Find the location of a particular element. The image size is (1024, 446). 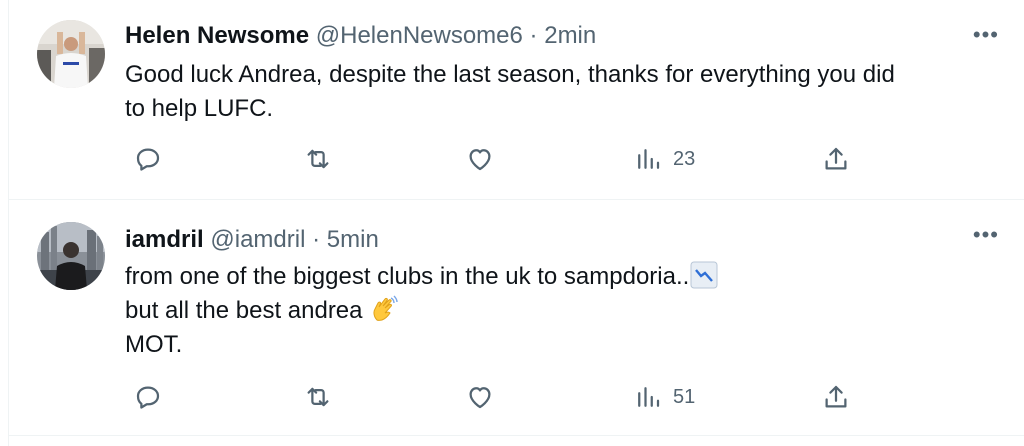

tweet-text-line: to help LUFC. is located at coordinates (199, 108).